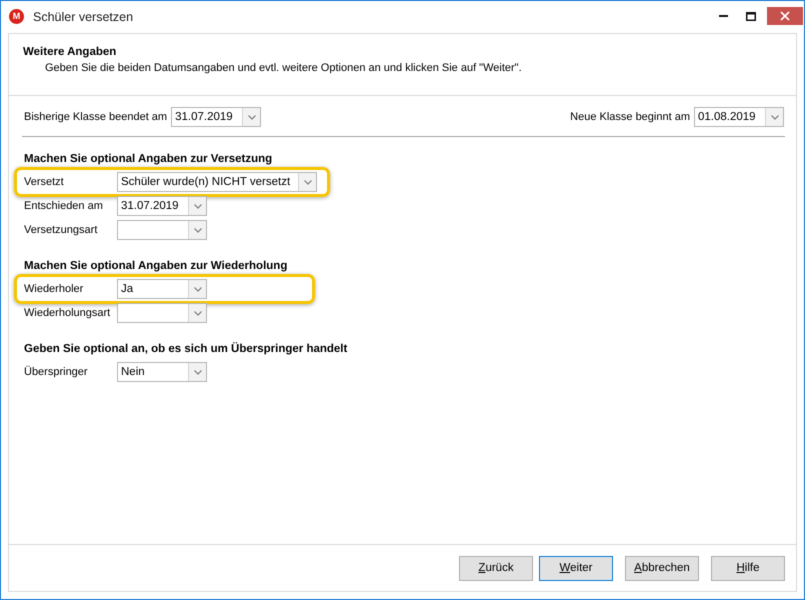  What do you see at coordinates (70, 52) in the screenshot?
I see `section-title: Weitere Angaben` at bounding box center [70, 52].